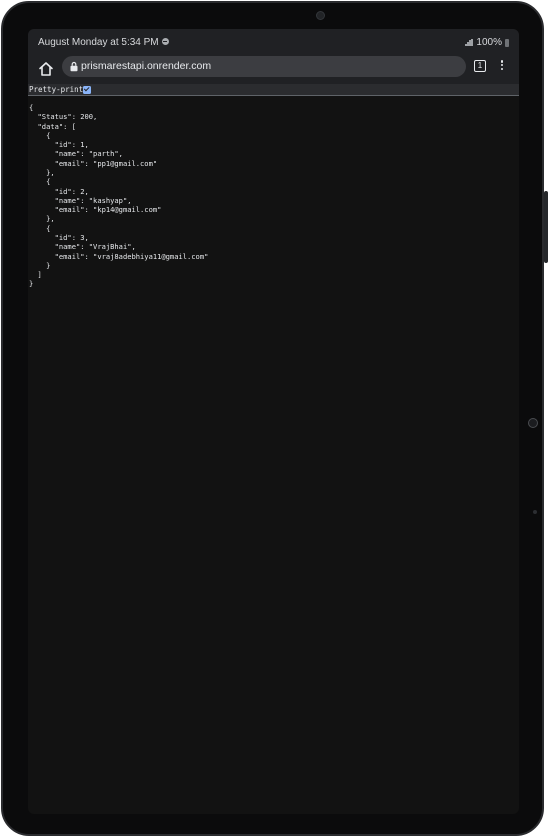  What do you see at coordinates (146, 66) in the screenshot?
I see `url-text: prismarestapi.onrender.com` at bounding box center [146, 66].